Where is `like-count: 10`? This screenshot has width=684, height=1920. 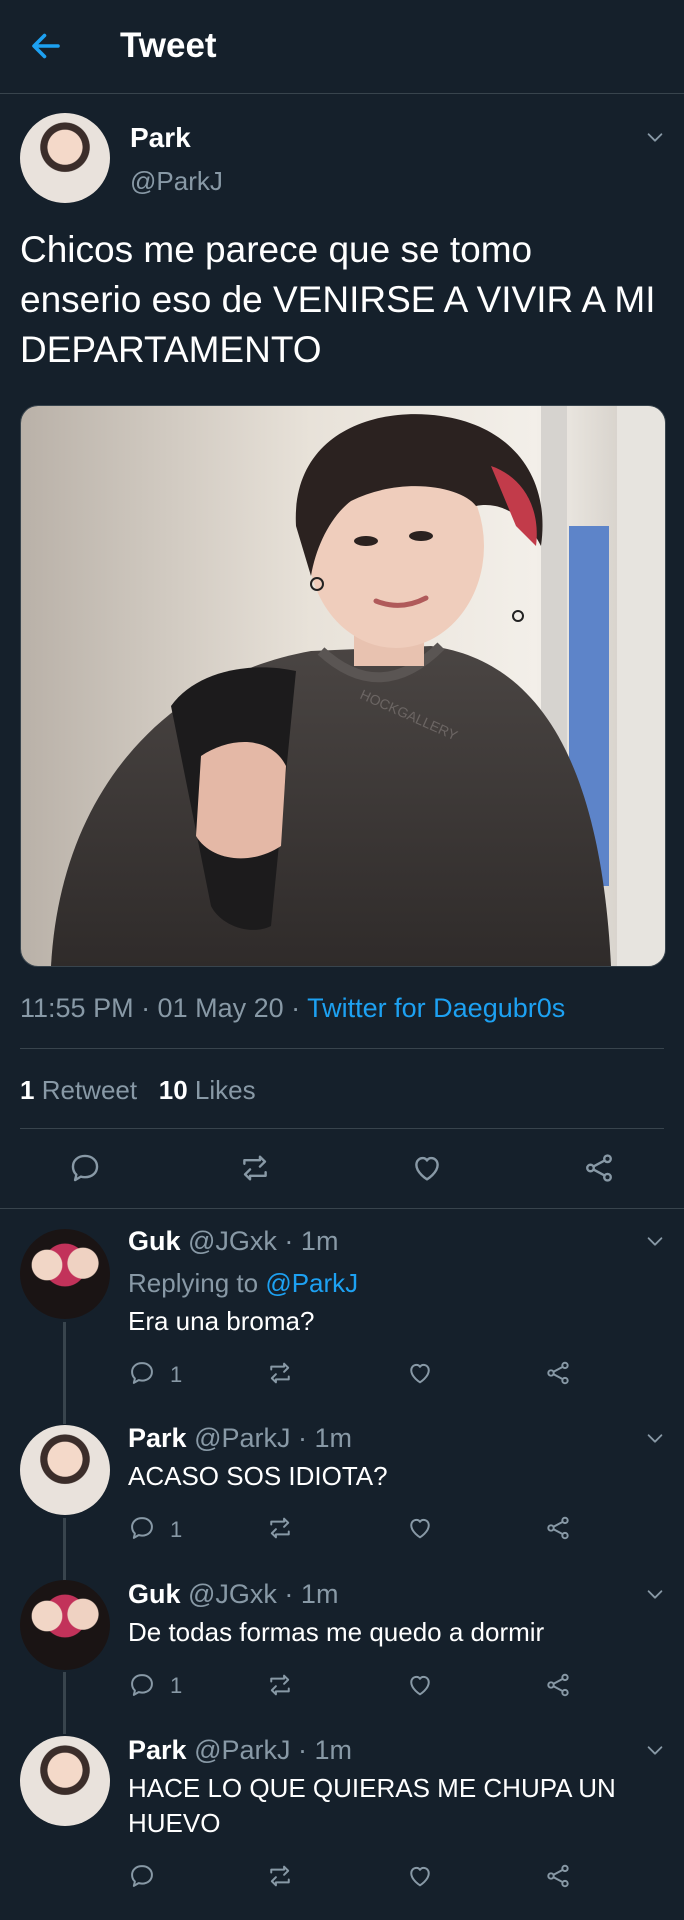 like-count: 10 is located at coordinates (173, 1090).